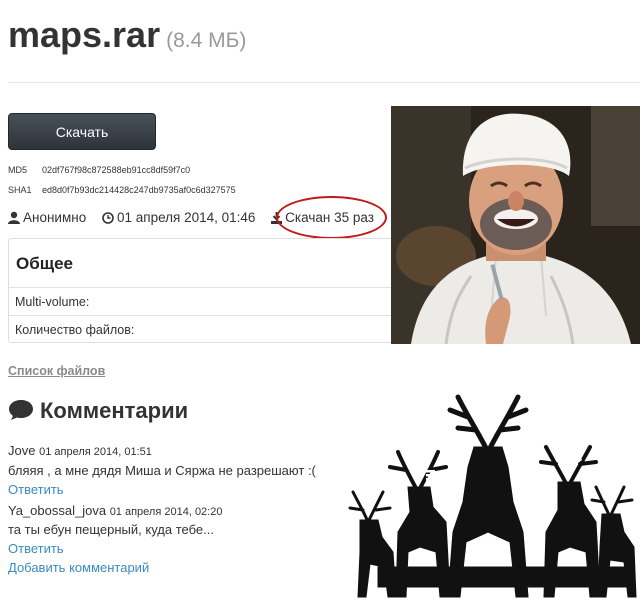 This screenshot has height=605, width=640. I want to click on general-heading: Общее, so click(44, 263).